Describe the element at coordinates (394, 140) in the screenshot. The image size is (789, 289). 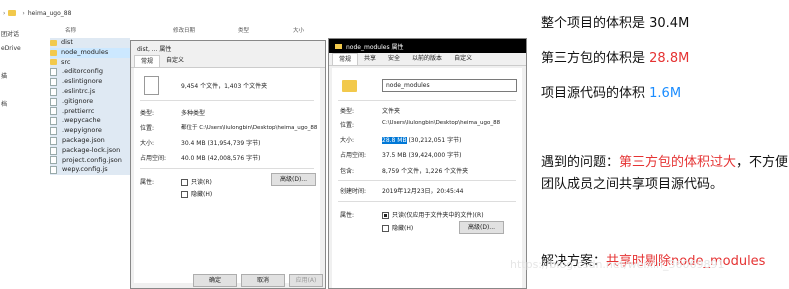
I see `size-highlight: 28.8 MB` at that location.